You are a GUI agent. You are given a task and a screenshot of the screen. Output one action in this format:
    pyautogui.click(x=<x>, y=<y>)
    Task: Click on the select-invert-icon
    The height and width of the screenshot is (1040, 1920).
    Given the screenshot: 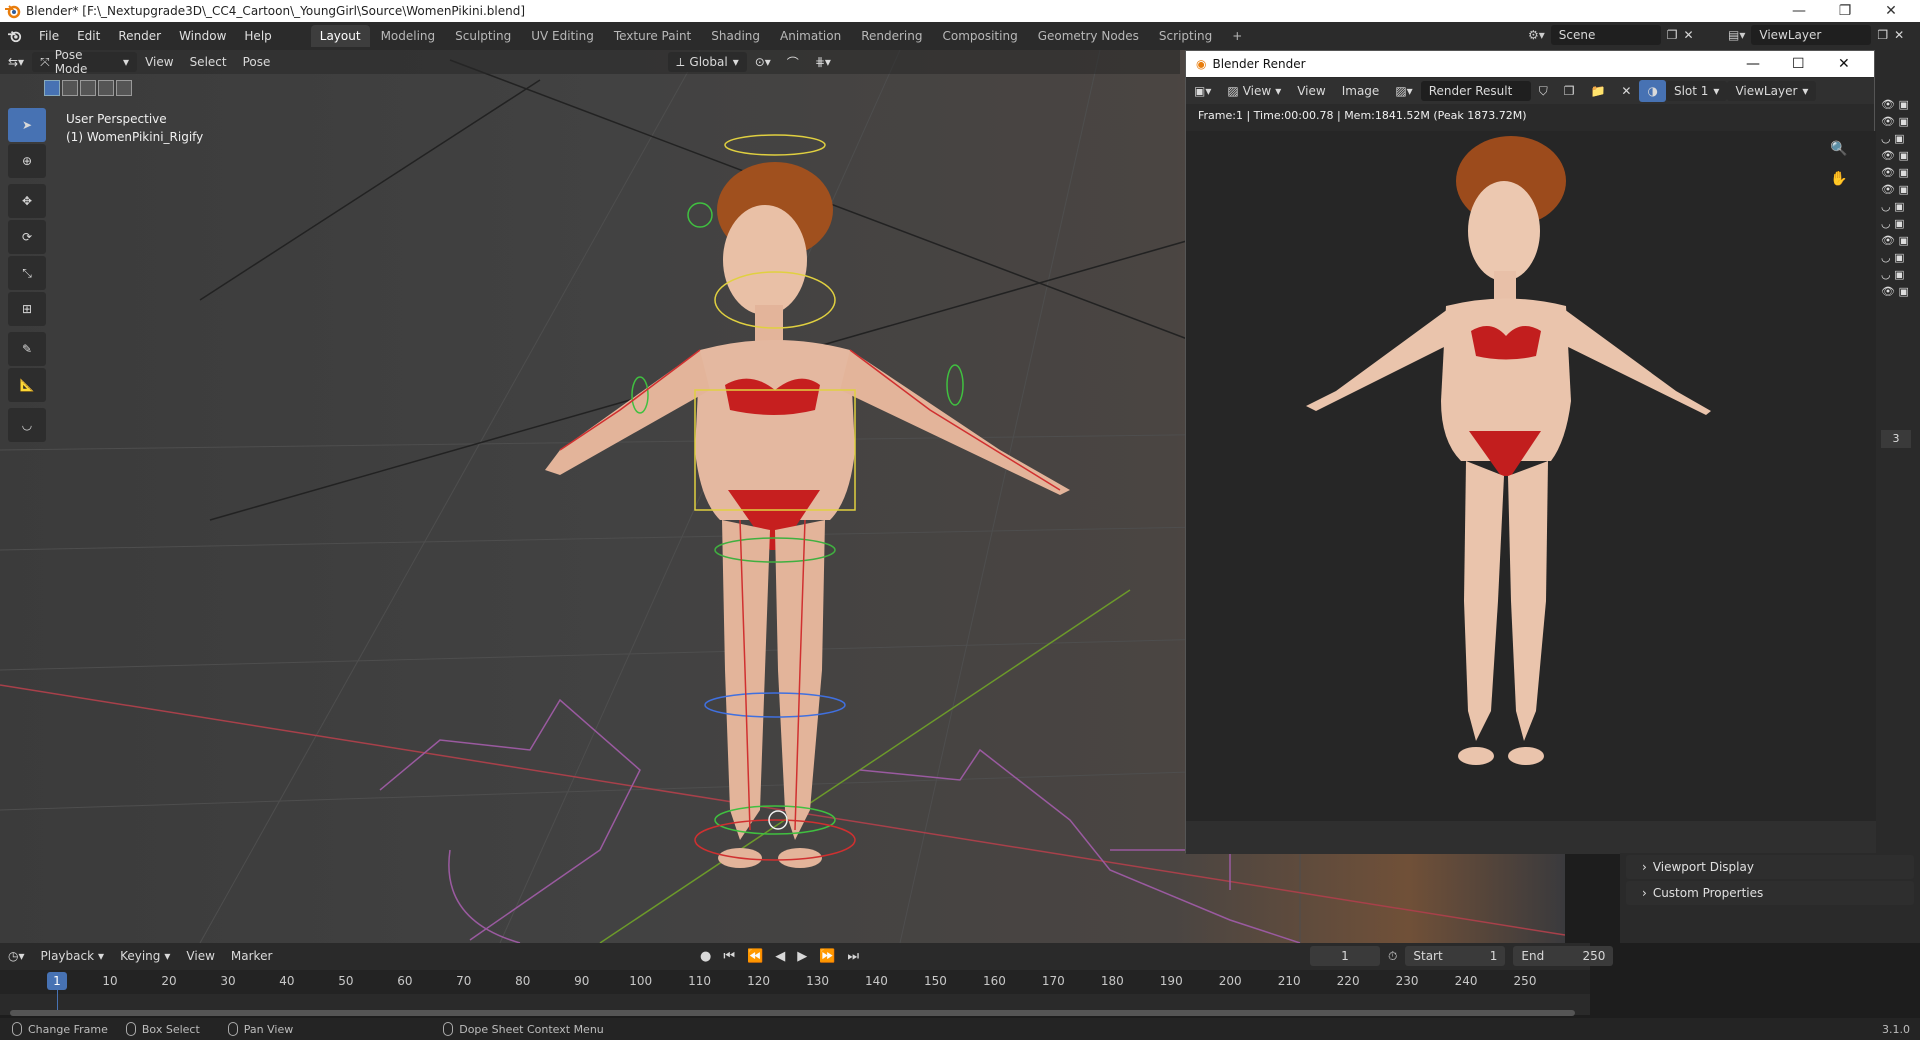 What is the action you would take?
    pyautogui.click(x=106, y=88)
    